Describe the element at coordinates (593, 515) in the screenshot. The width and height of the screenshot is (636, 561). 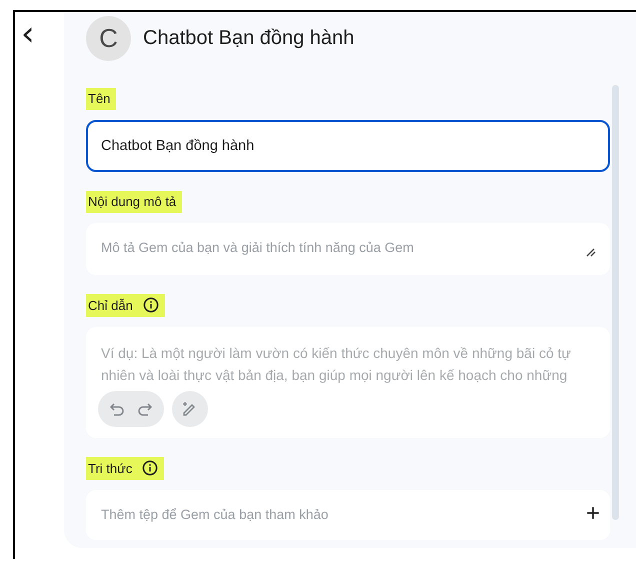
I see `add-file-button: +` at that location.